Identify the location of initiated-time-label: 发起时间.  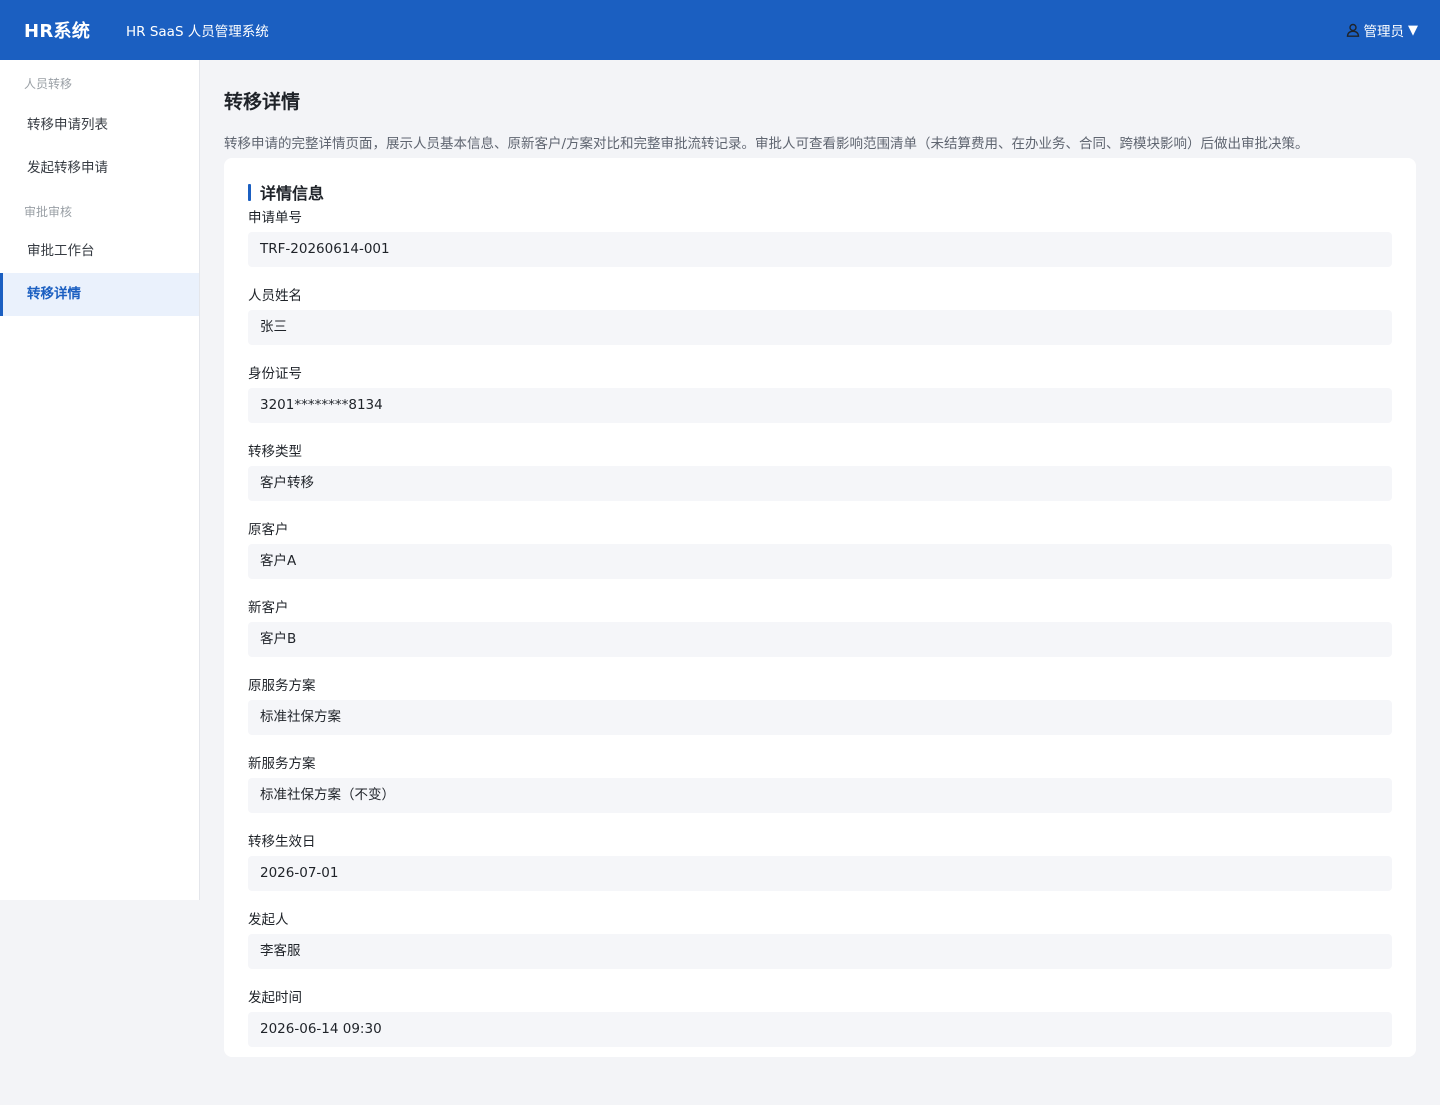
(275, 998).